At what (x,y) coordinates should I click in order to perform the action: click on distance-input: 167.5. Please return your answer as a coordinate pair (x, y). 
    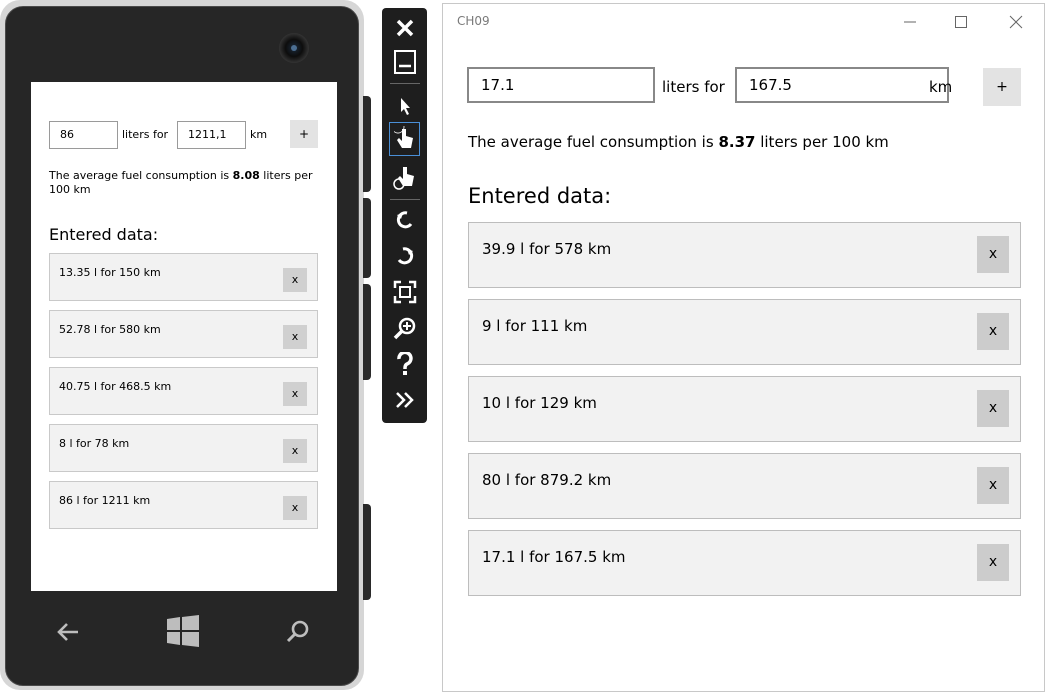
    Looking at the image, I should click on (842, 85).